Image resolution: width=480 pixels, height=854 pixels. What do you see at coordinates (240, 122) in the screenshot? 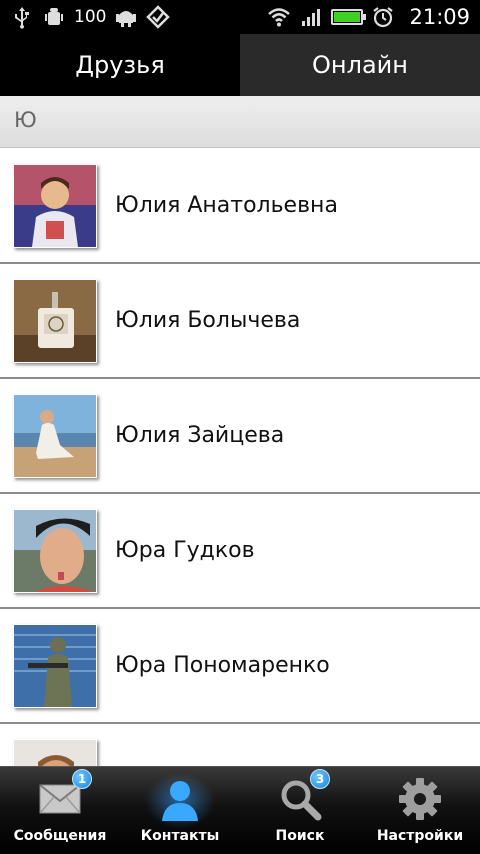
I see `section-header: Ю` at bounding box center [240, 122].